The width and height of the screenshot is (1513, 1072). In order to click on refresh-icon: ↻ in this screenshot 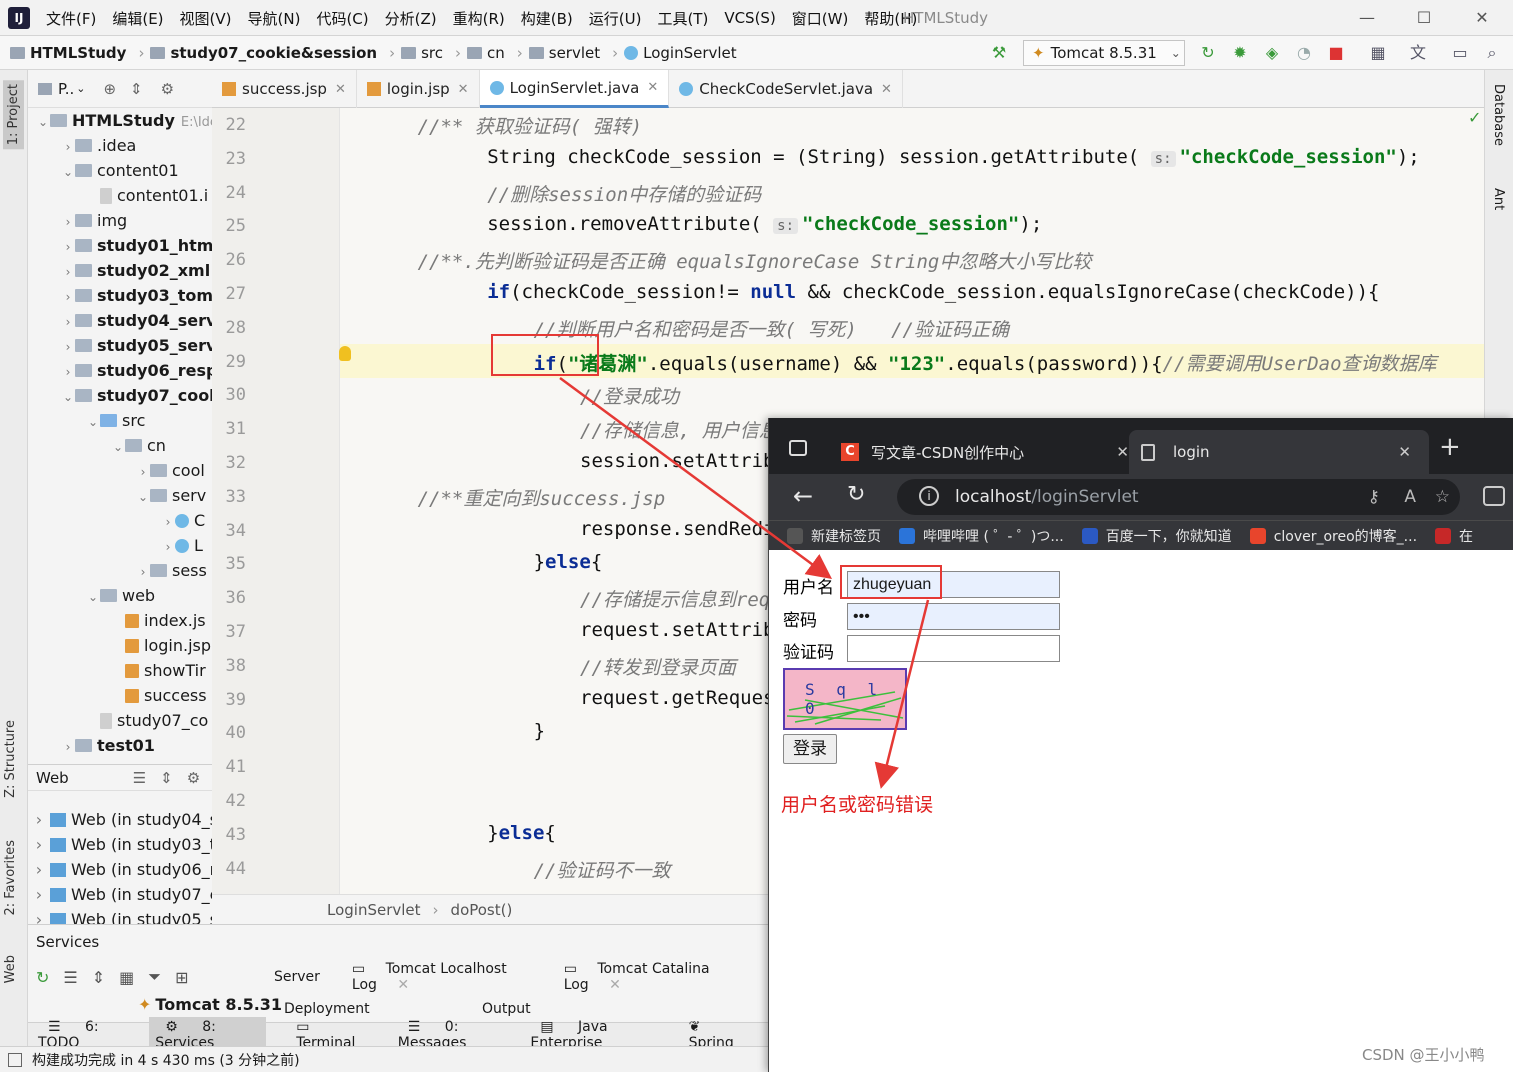, I will do `click(42, 977)`.